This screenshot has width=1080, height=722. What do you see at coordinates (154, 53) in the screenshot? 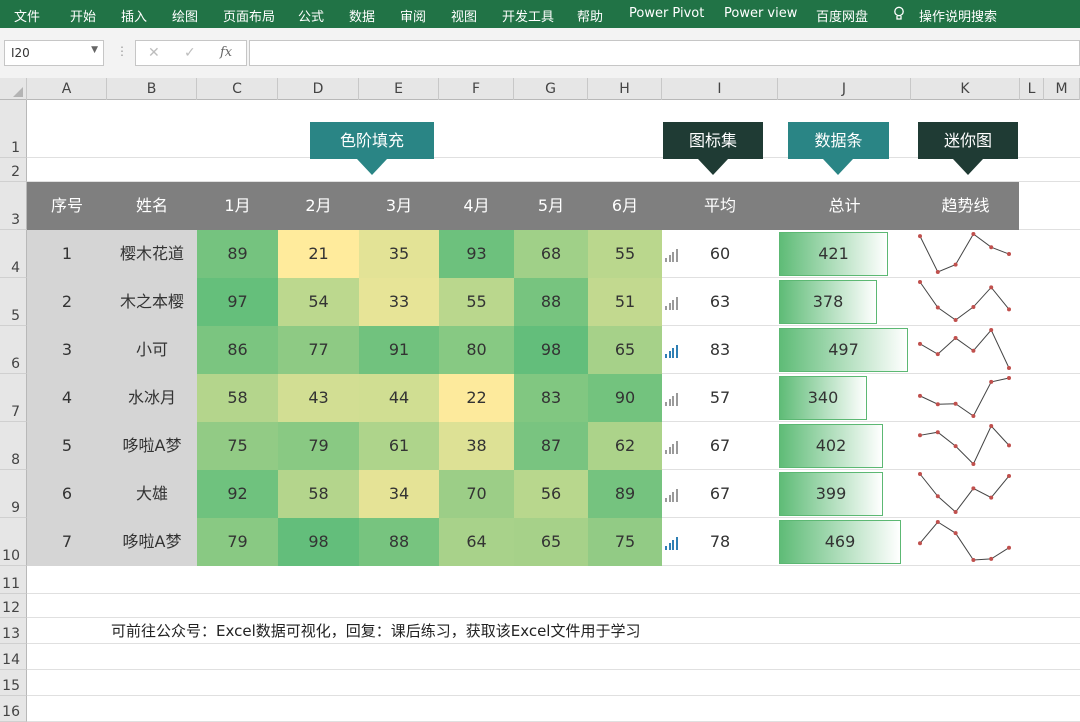
I see `cancel-icon: ✕` at bounding box center [154, 53].